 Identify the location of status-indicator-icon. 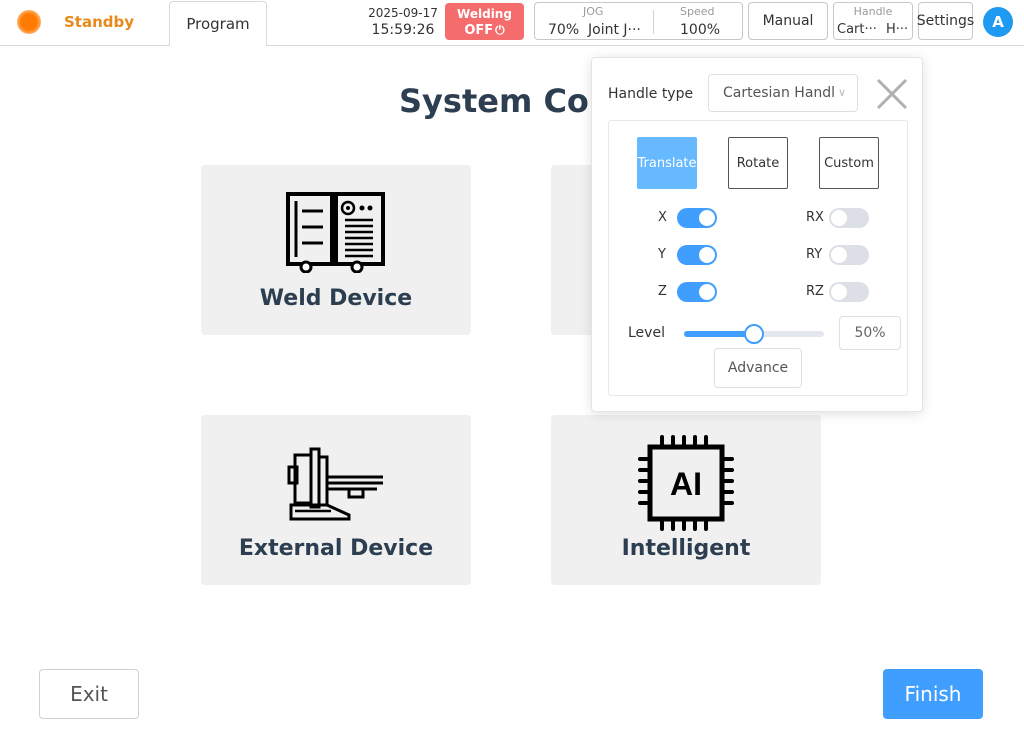
(29, 22).